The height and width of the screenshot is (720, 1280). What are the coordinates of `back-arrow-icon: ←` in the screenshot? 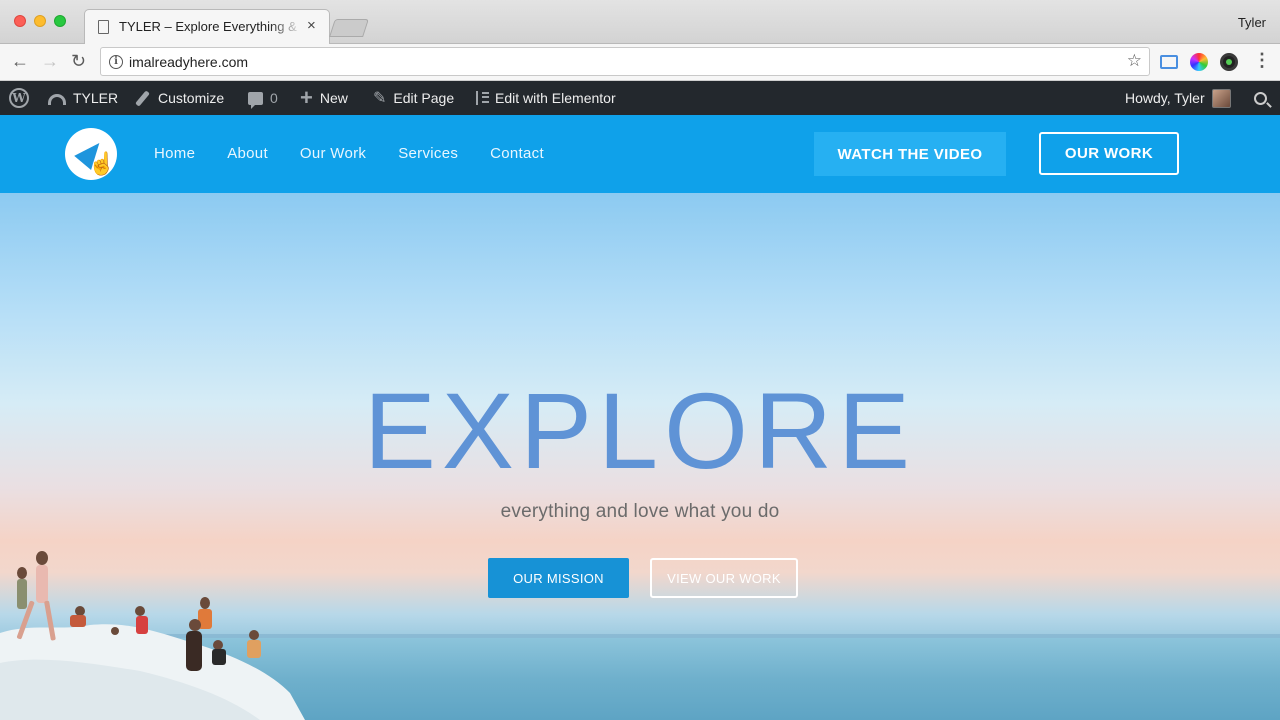 It's located at (20, 61).